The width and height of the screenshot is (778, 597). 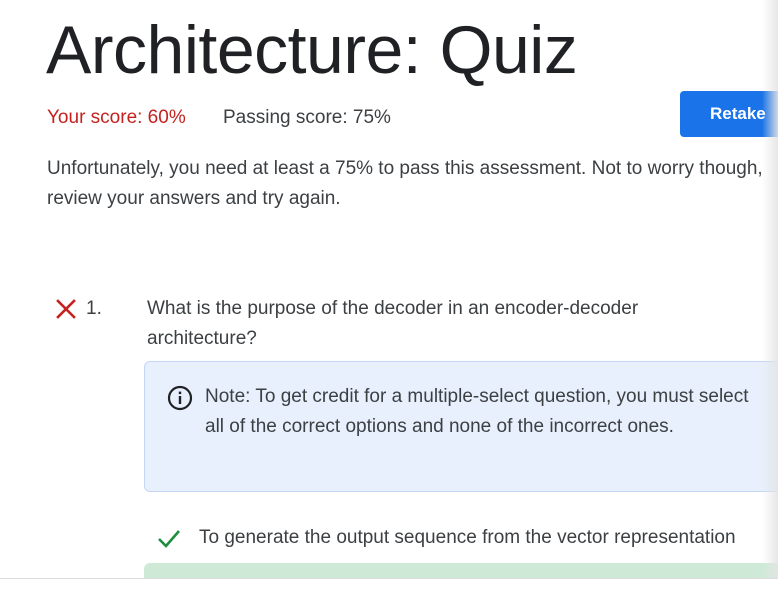 I want to click on bottom-divider, so click(x=389, y=587).